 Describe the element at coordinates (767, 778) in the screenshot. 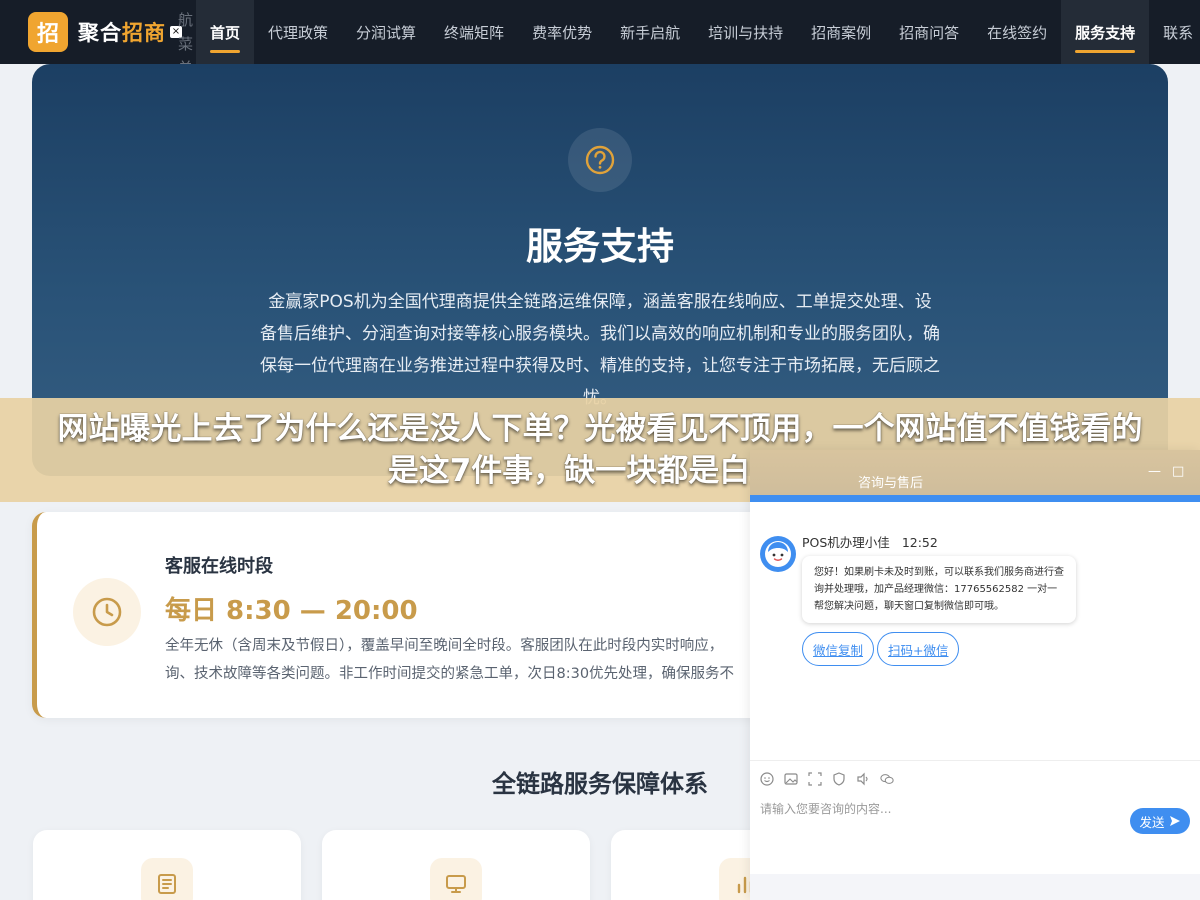

I see `emoji-icon` at that location.